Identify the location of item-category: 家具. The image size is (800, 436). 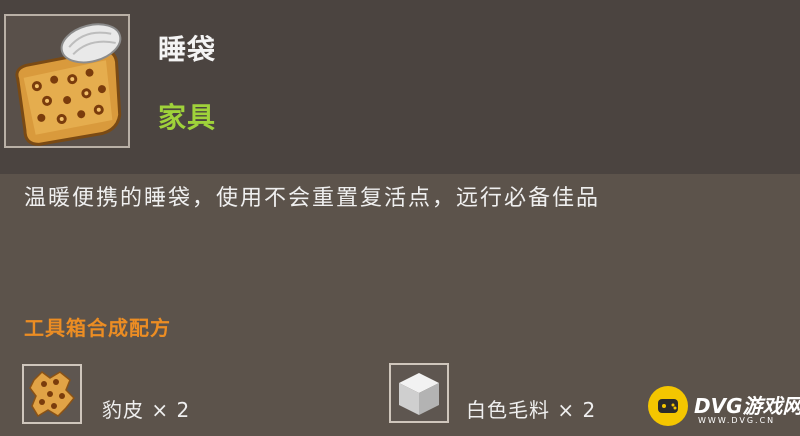
(187, 117).